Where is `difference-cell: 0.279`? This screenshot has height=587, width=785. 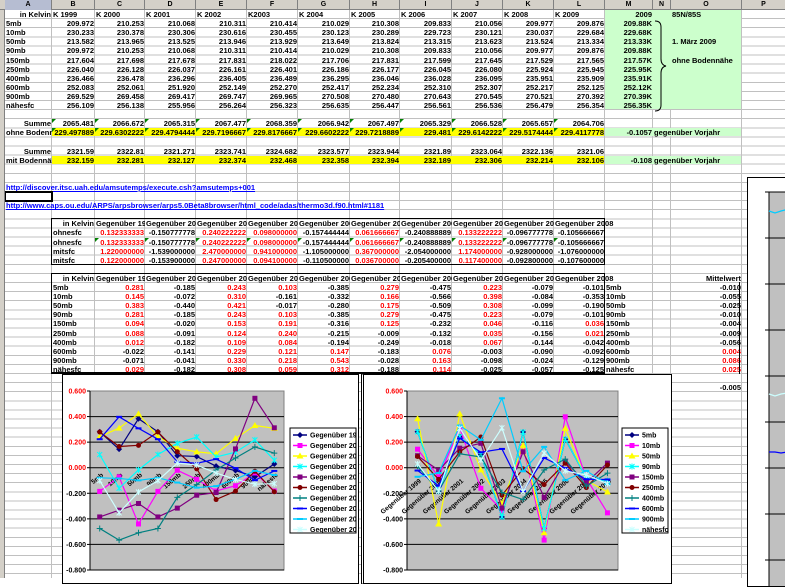 difference-cell: 0.279 is located at coordinates (375, 287).